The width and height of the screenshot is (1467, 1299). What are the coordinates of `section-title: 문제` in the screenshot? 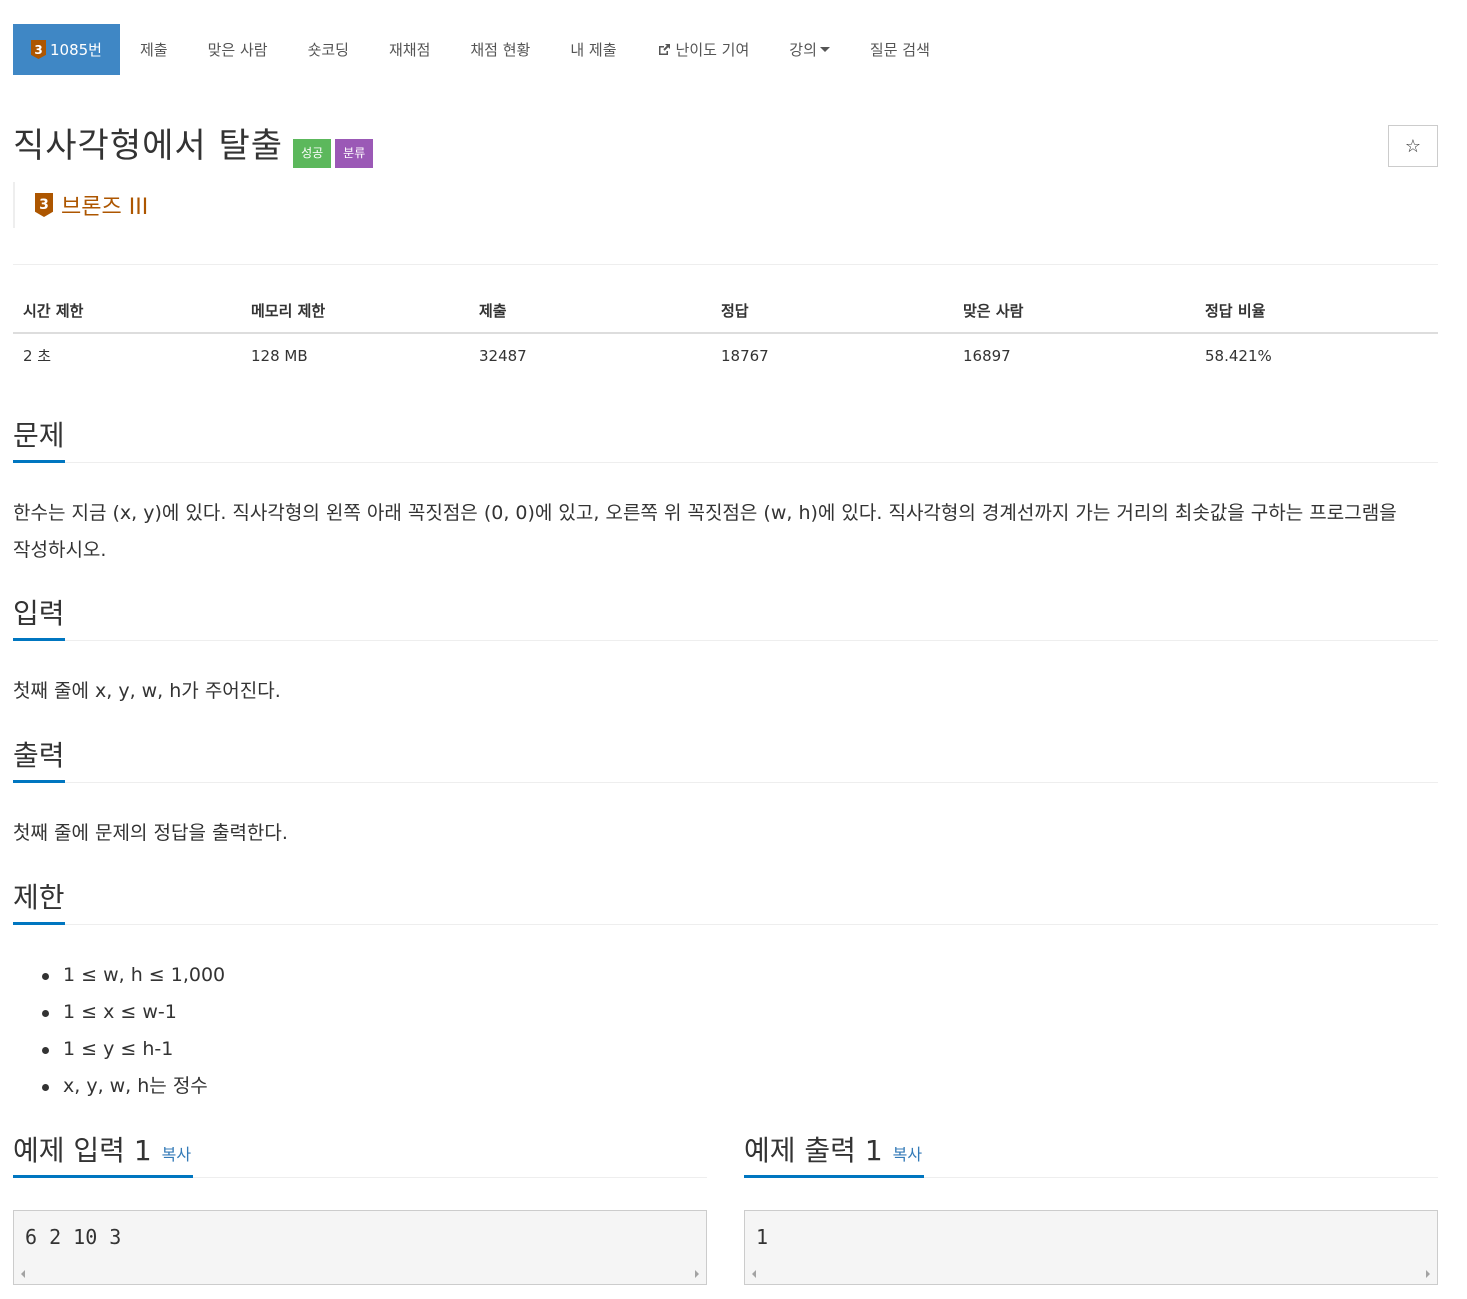 It's located at (39, 441).